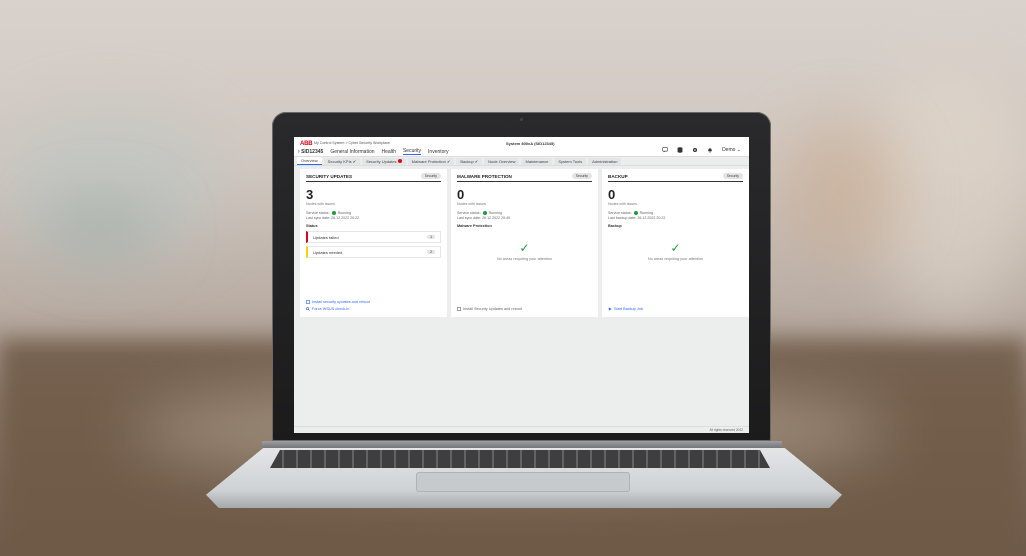 The height and width of the screenshot is (556, 1026). What do you see at coordinates (520, 459) in the screenshot?
I see `keyboard` at bounding box center [520, 459].